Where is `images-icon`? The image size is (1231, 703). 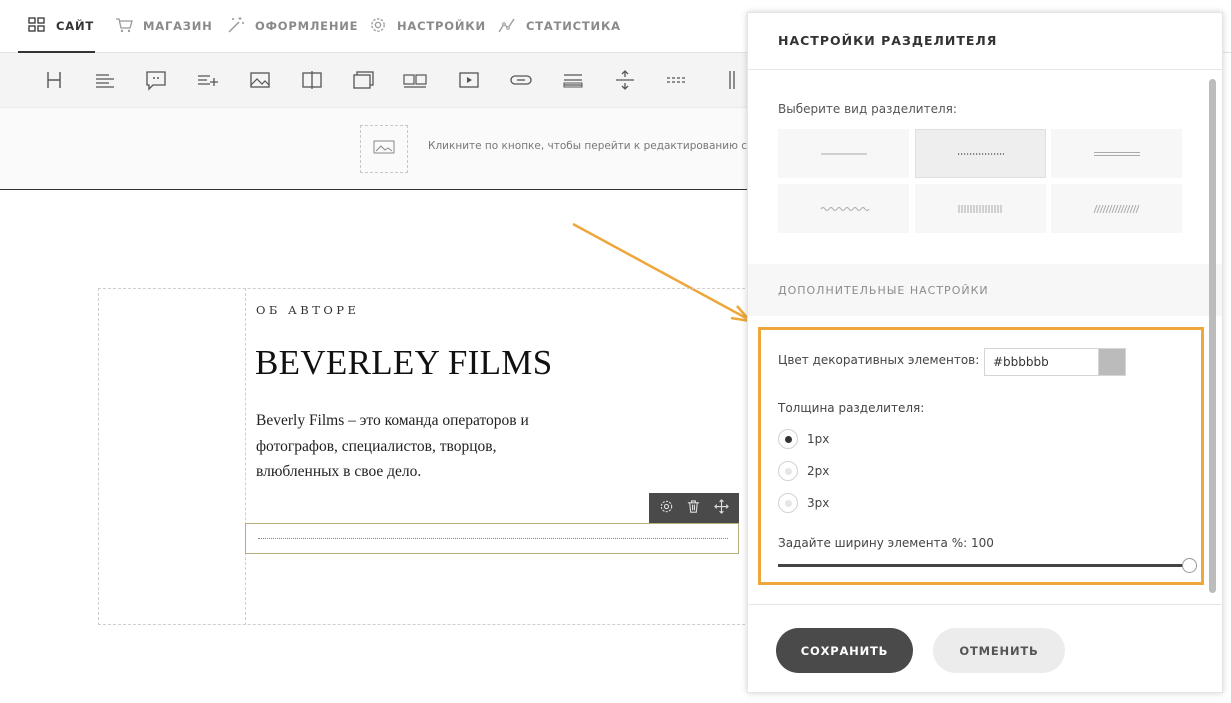
images-icon is located at coordinates (415, 80).